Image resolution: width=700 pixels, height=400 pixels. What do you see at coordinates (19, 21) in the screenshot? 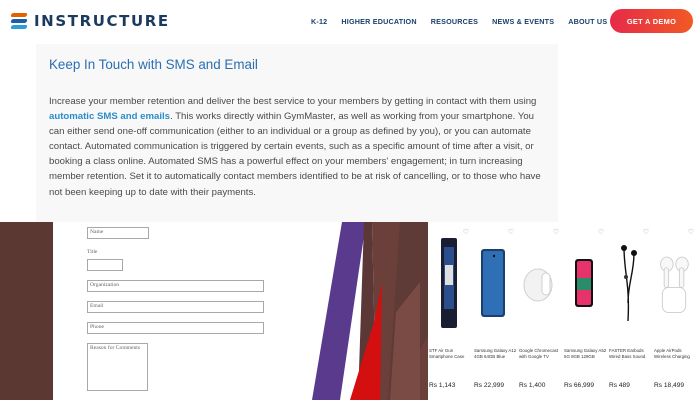
I see `instructure-logo-icon` at bounding box center [19, 21].